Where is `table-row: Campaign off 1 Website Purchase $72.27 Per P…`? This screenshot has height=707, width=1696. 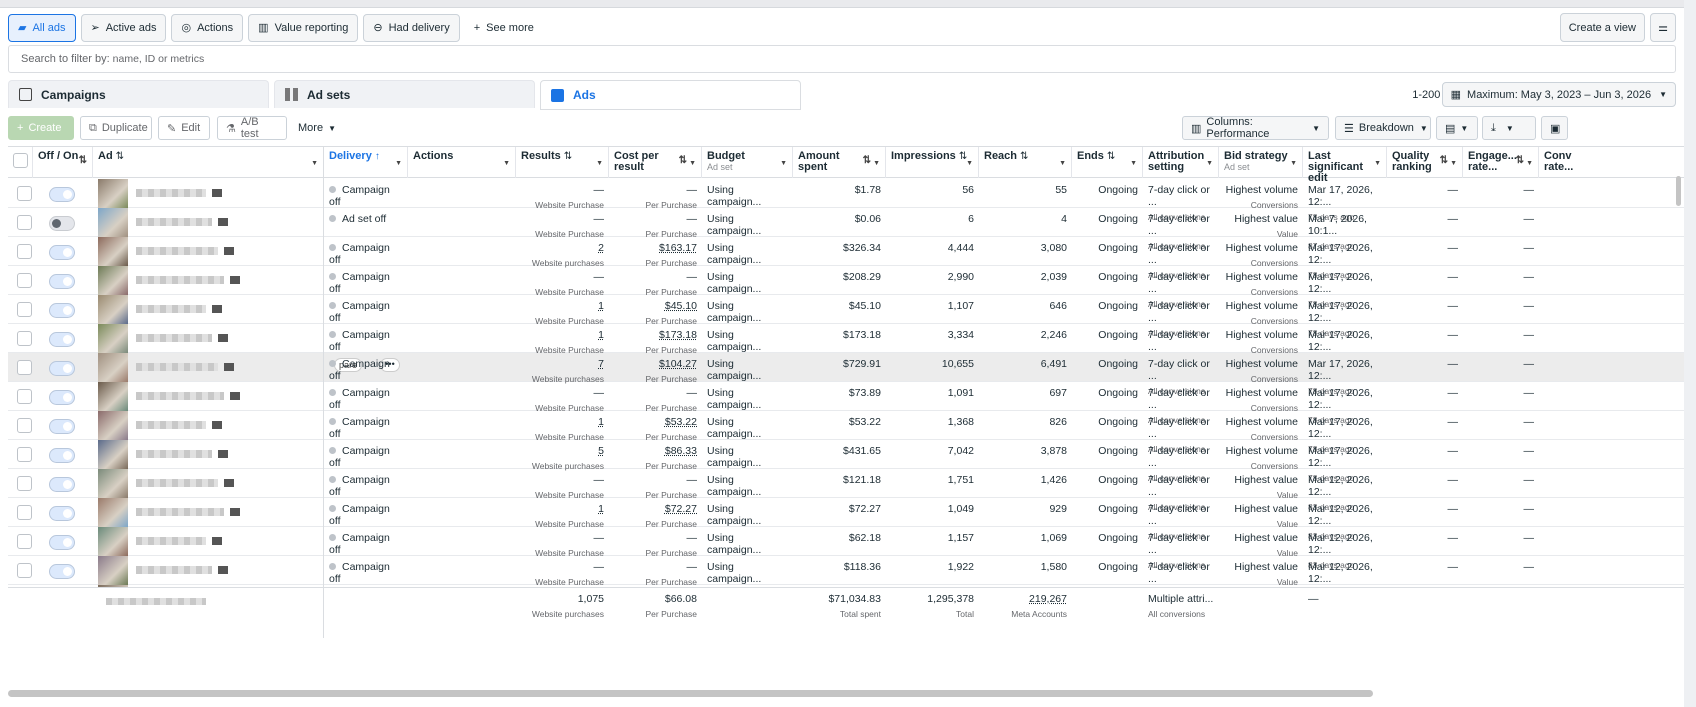 table-row: Campaign off 1 Website Purchase $72.27 Per P… is located at coordinates (846, 519).